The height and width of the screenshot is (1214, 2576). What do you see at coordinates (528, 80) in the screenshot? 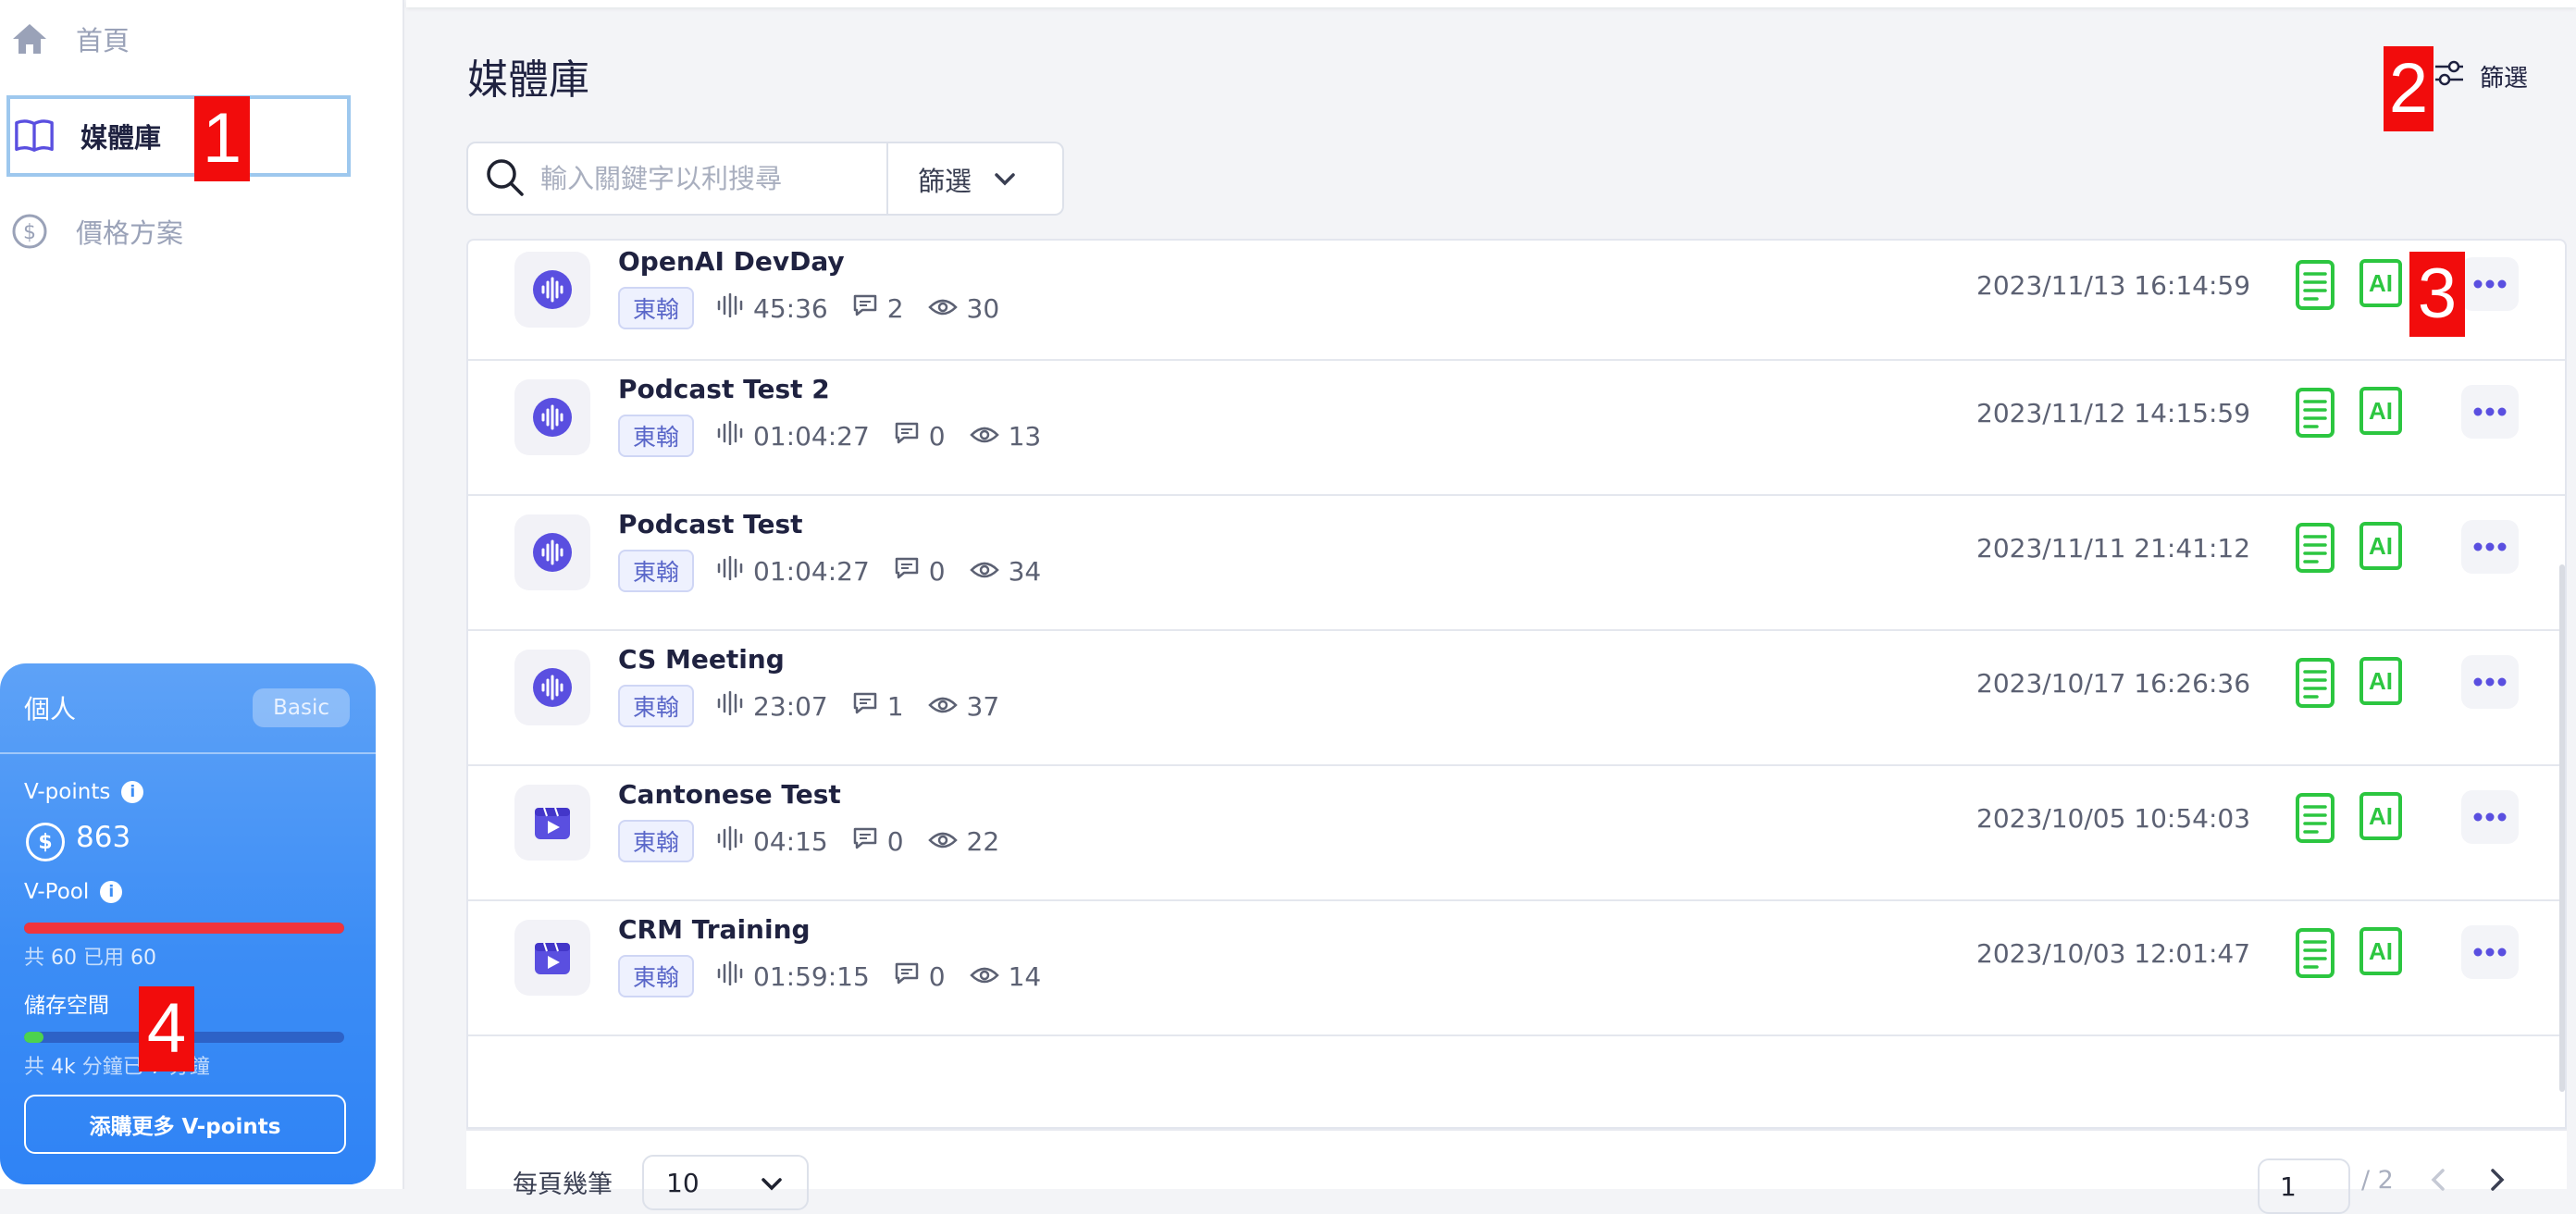
I see `page-title: 媒體庫` at bounding box center [528, 80].